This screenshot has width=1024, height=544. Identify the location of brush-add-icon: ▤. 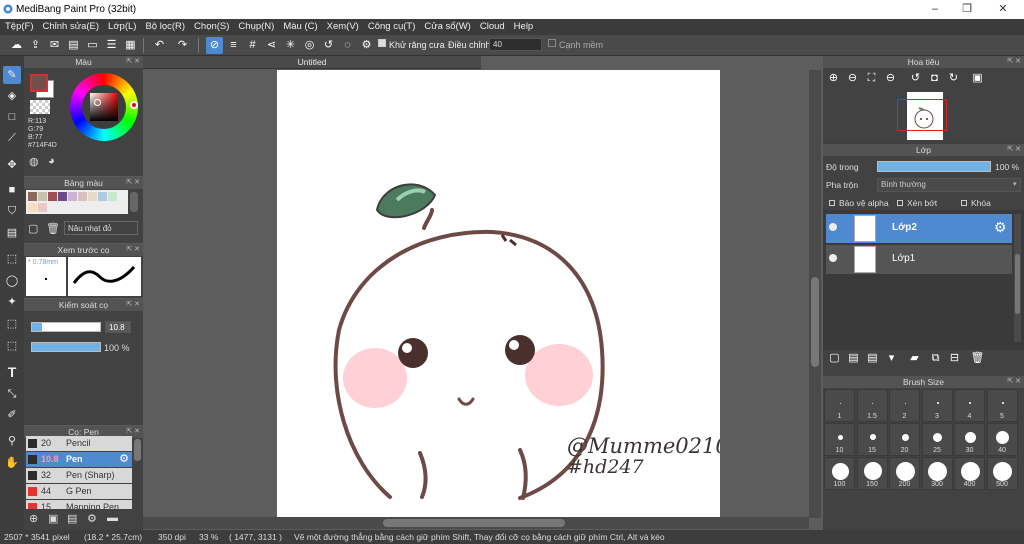
(72, 518).